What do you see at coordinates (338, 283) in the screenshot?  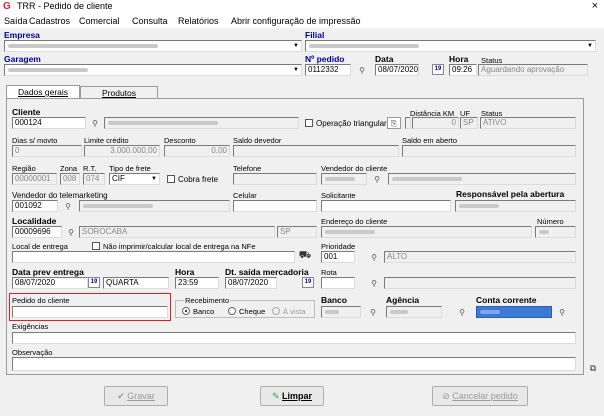 I see `rota-code` at bounding box center [338, 283].